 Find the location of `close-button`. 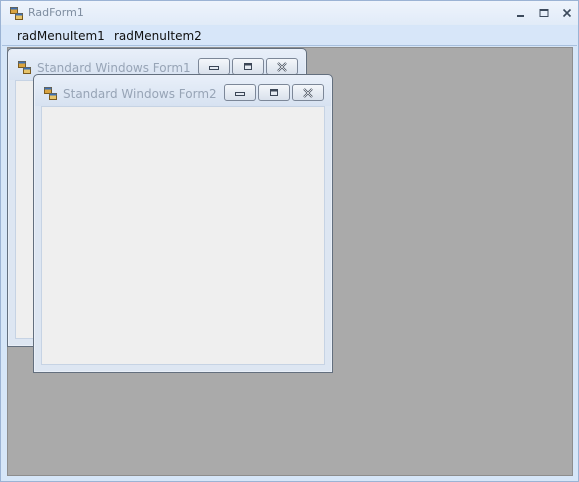

close-button is located at coordinates (567, 13).